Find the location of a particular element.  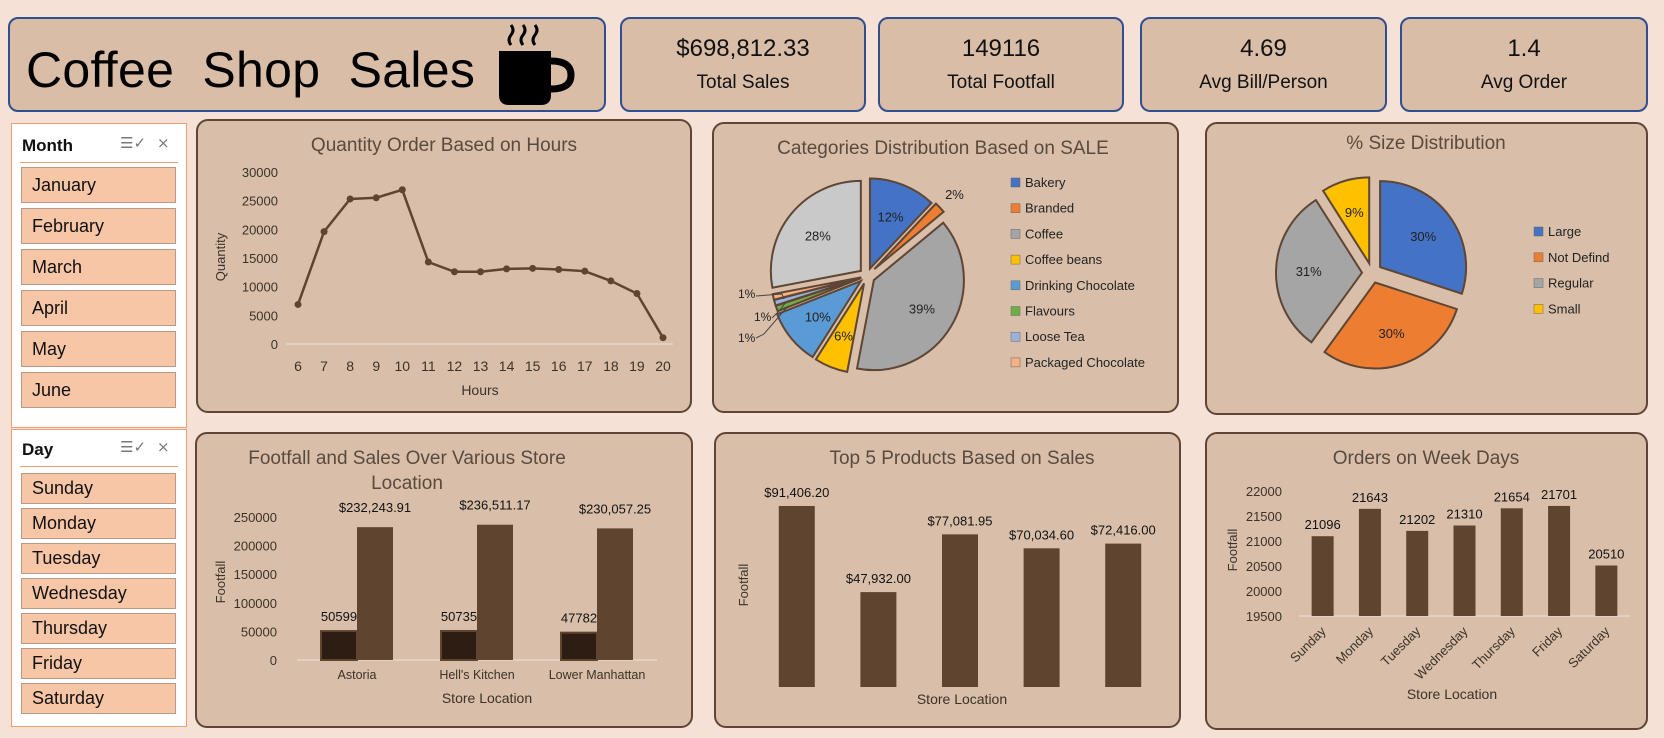

x-tick-label: Lower Manhattan is located at coordinates (597, 675).